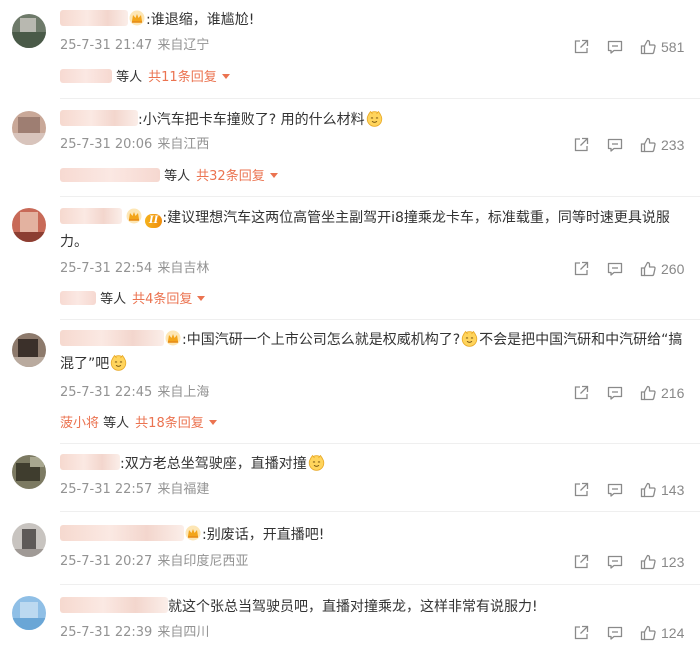 This screenshot has height=651, width=700. I want to click on comment-meta: 25-7-31 20:27 来自印度尼西亚, so click(154, 562).